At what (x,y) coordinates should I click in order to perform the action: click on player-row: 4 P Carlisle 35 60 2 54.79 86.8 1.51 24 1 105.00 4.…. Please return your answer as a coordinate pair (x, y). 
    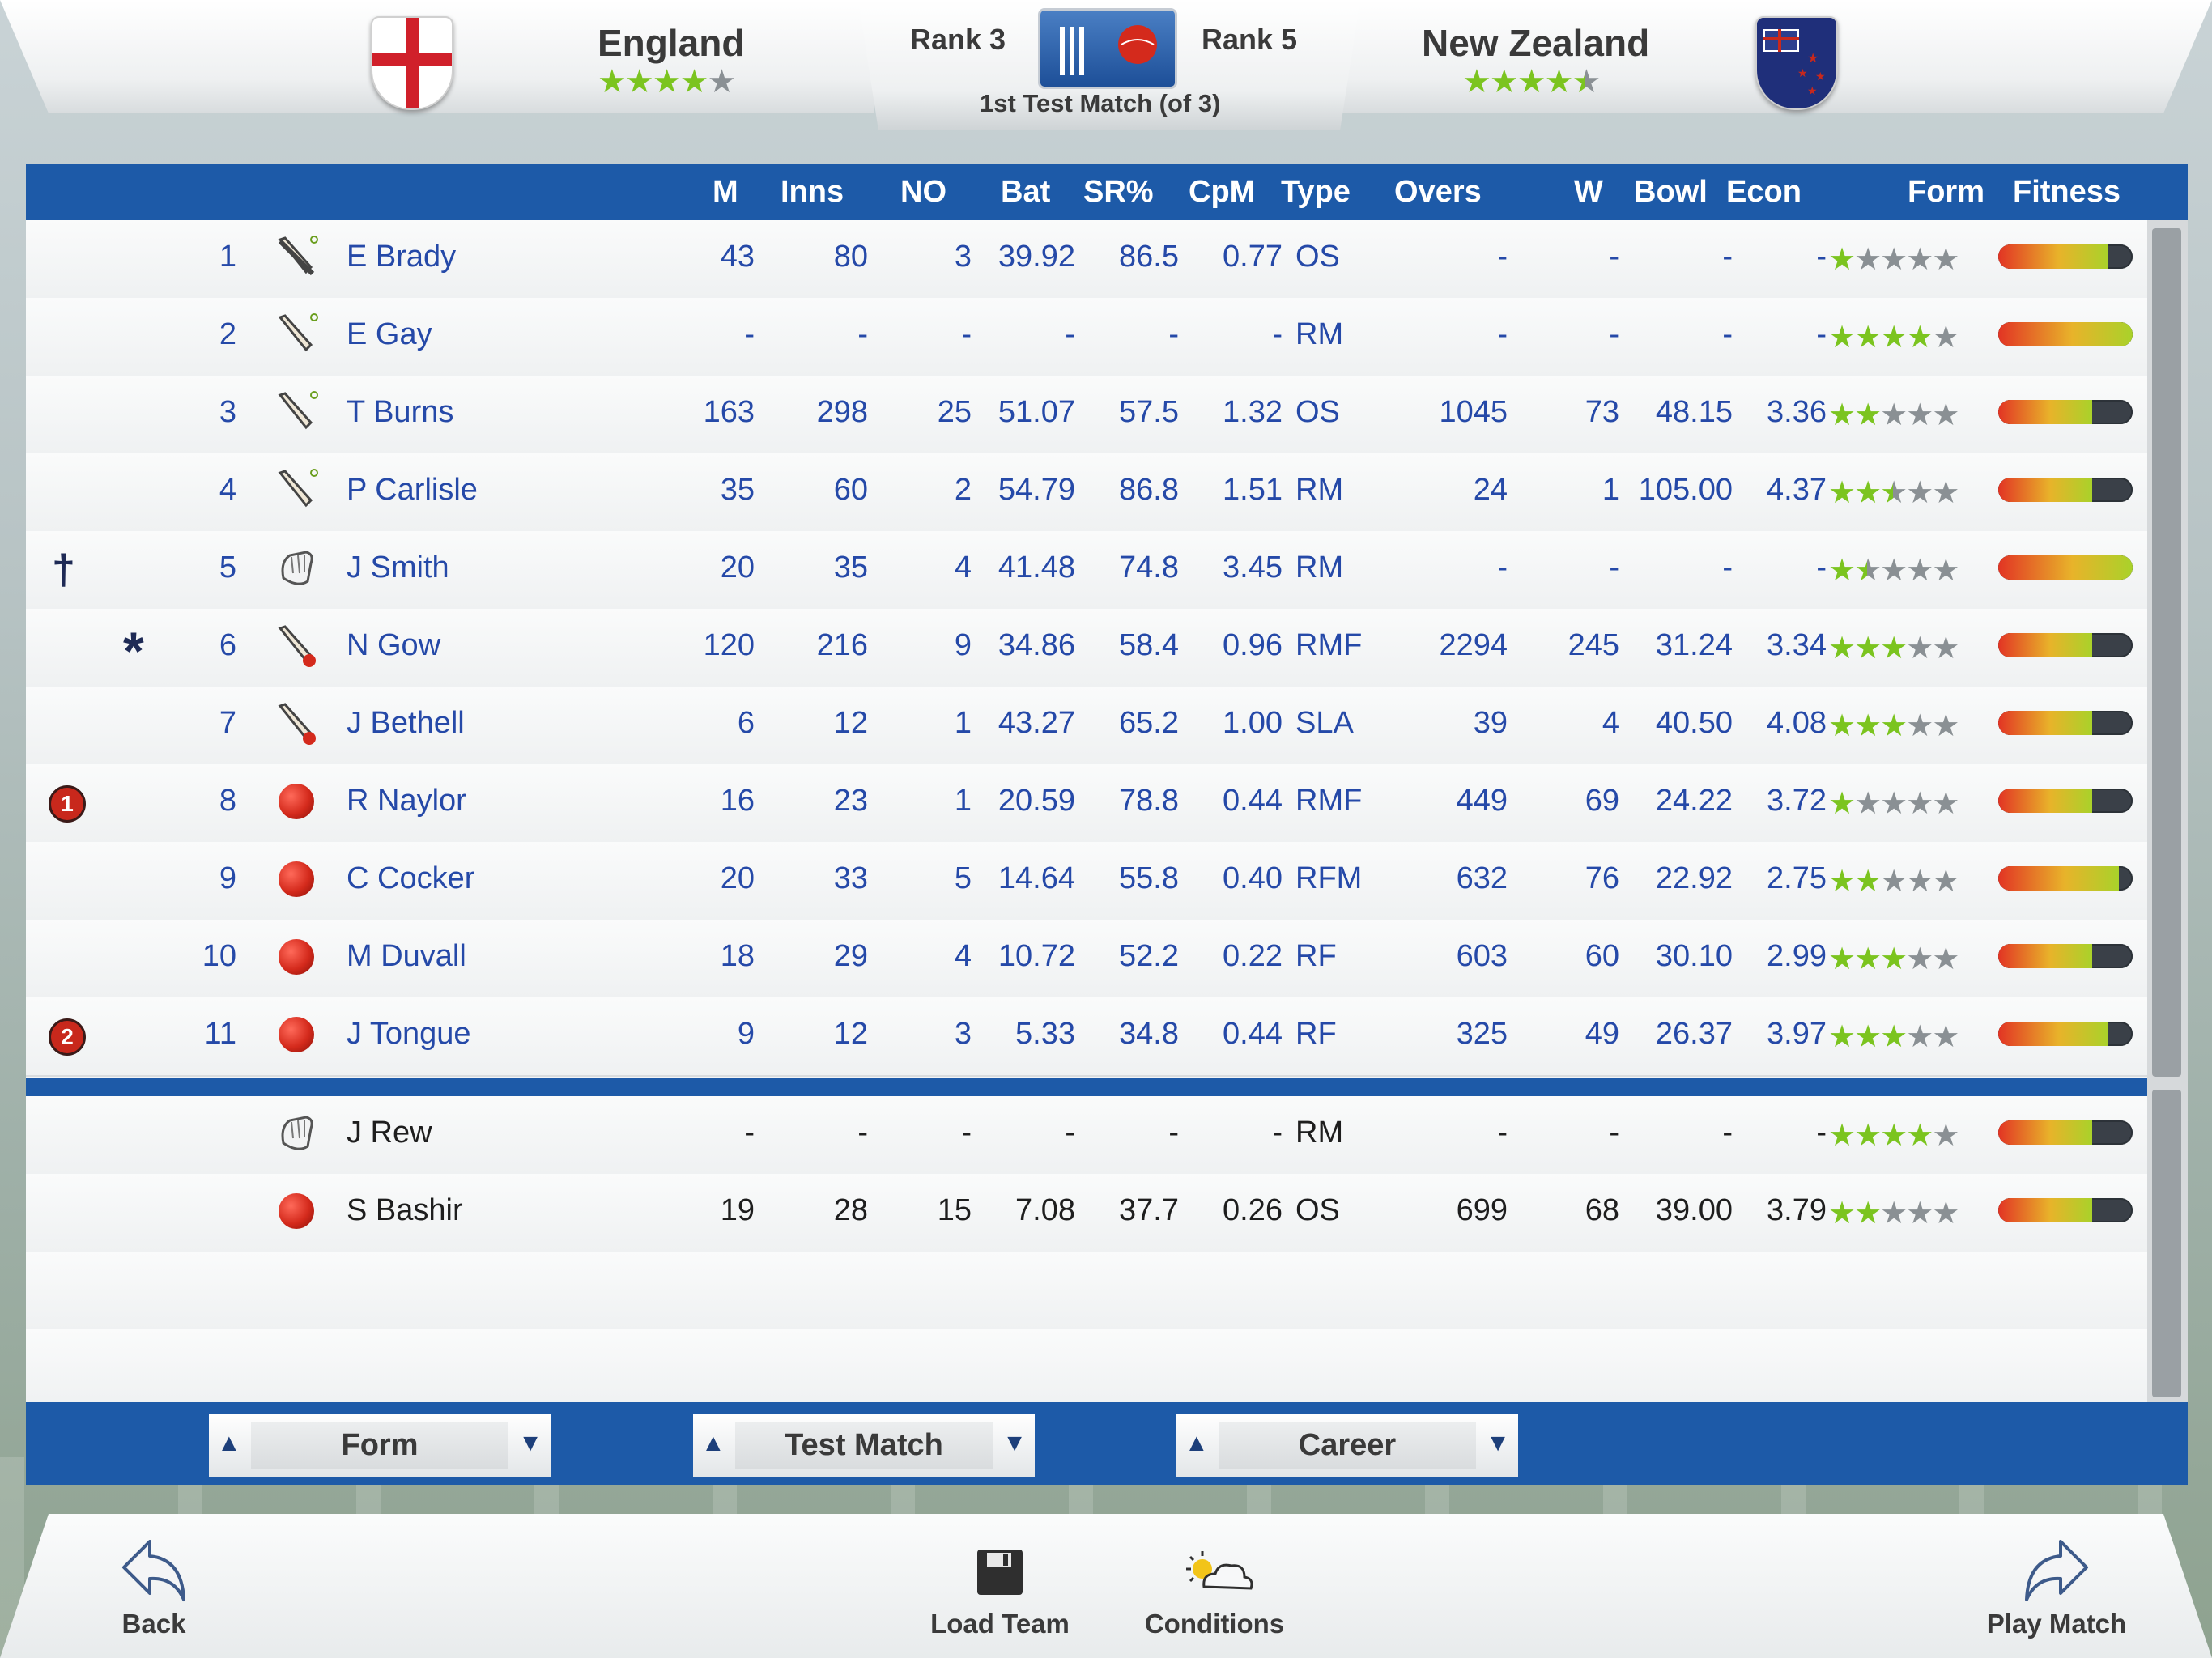
    Looking at the image, I should click on (1087, 493).